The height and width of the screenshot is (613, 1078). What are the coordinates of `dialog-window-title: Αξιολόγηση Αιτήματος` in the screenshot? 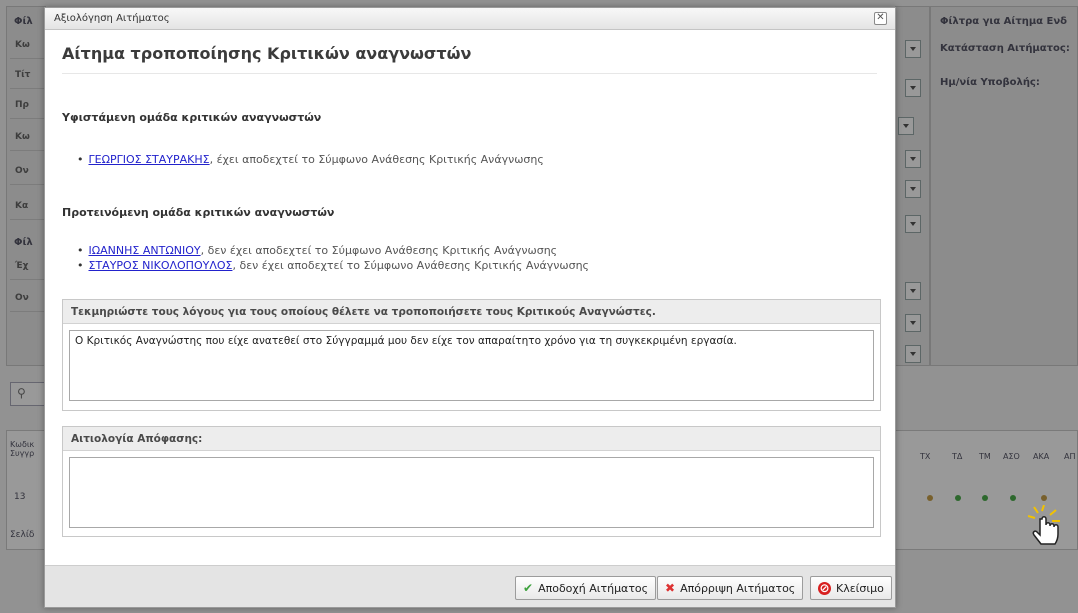 It's located at (112, 18).